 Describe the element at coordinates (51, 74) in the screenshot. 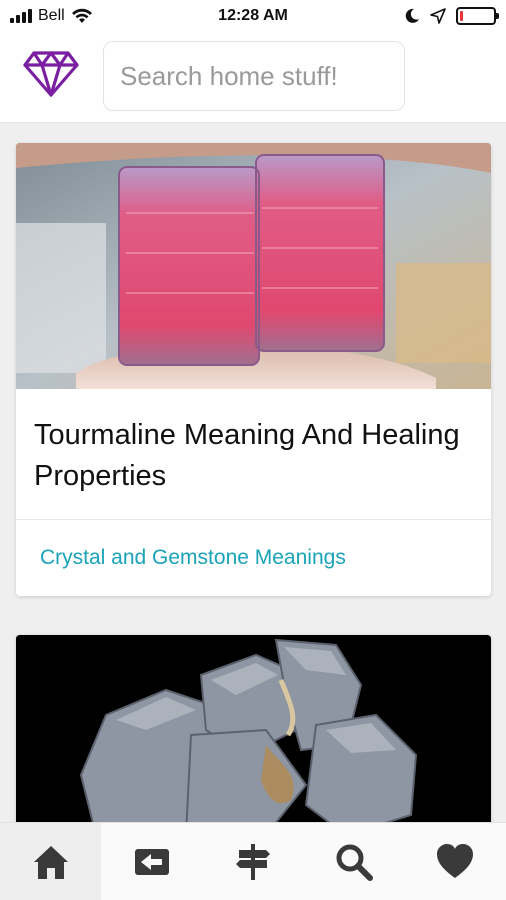

I see `diamond-icon` at that location.